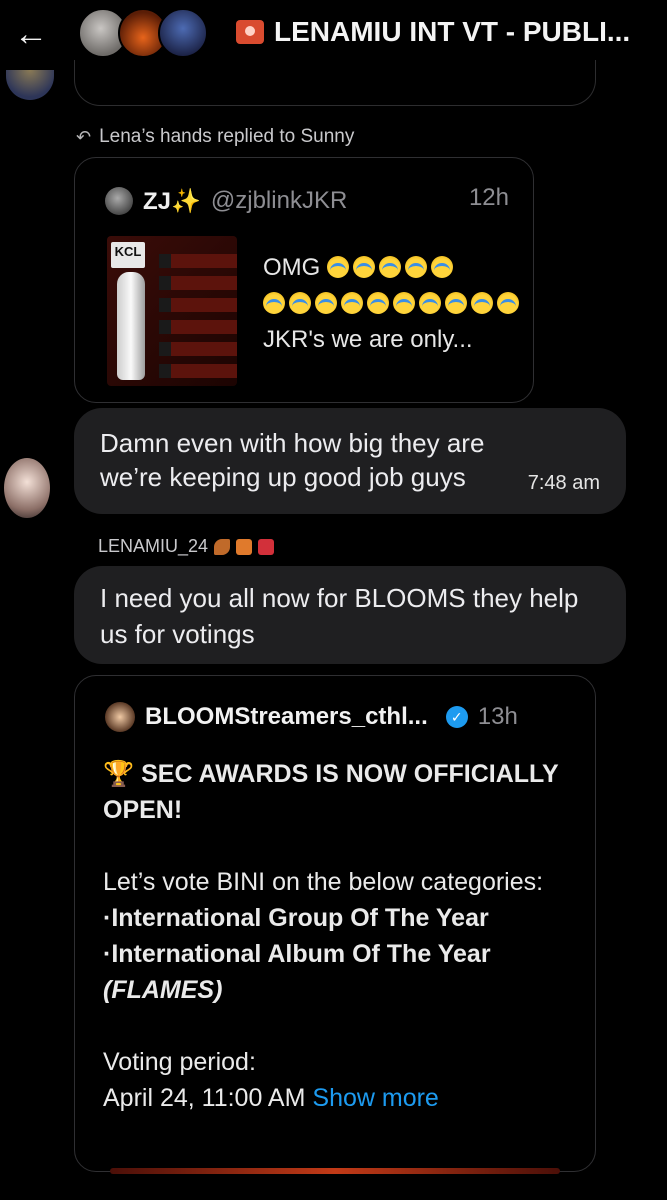 The height and width of the screenshot is (1200, 667). I want to click on post-text-line: OMG, so click(393, 268).